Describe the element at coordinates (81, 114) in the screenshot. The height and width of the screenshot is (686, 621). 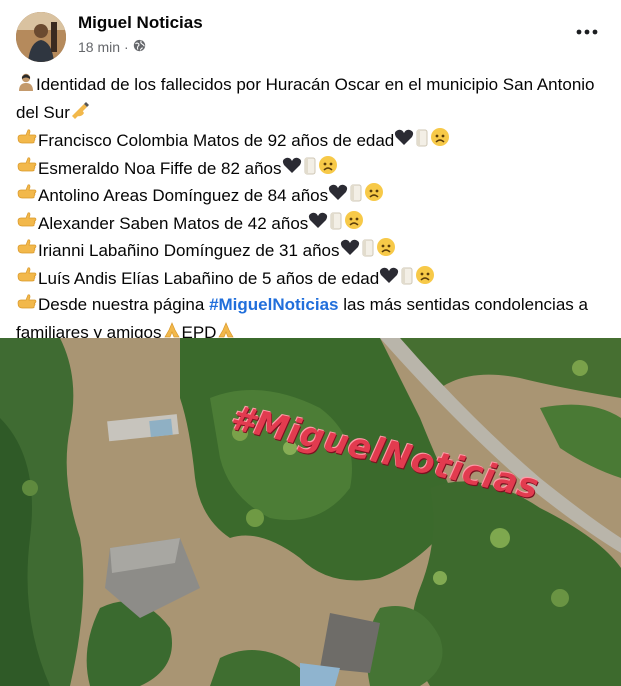
I see `writing-hand-icon` at that location.